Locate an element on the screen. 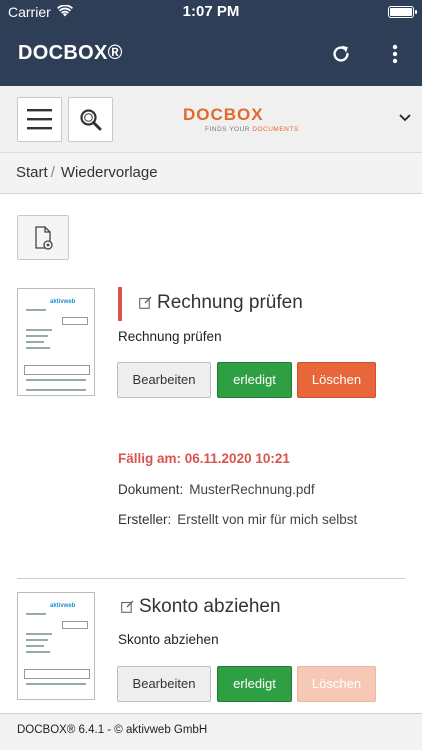 Image resolution: width=422 pixels, height=750 pixels. hamburger-menu-icon is located at coordinates (39, 119).